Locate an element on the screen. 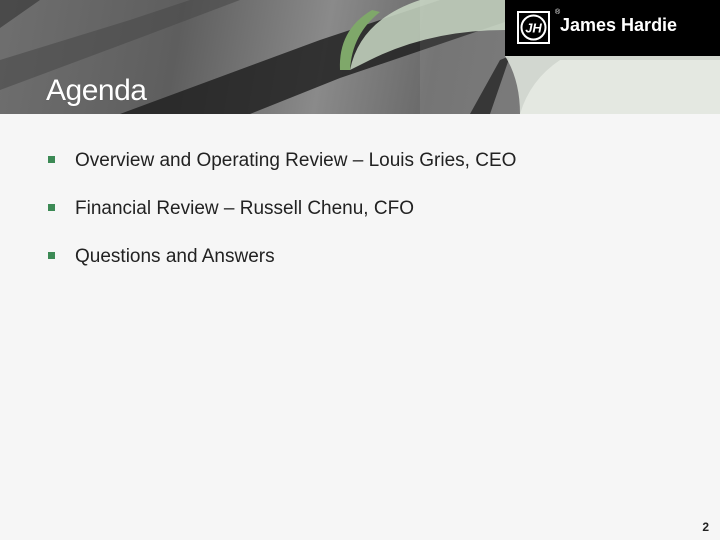  jh-logo-mark-icon: JH is located at coordinates (533, 27).